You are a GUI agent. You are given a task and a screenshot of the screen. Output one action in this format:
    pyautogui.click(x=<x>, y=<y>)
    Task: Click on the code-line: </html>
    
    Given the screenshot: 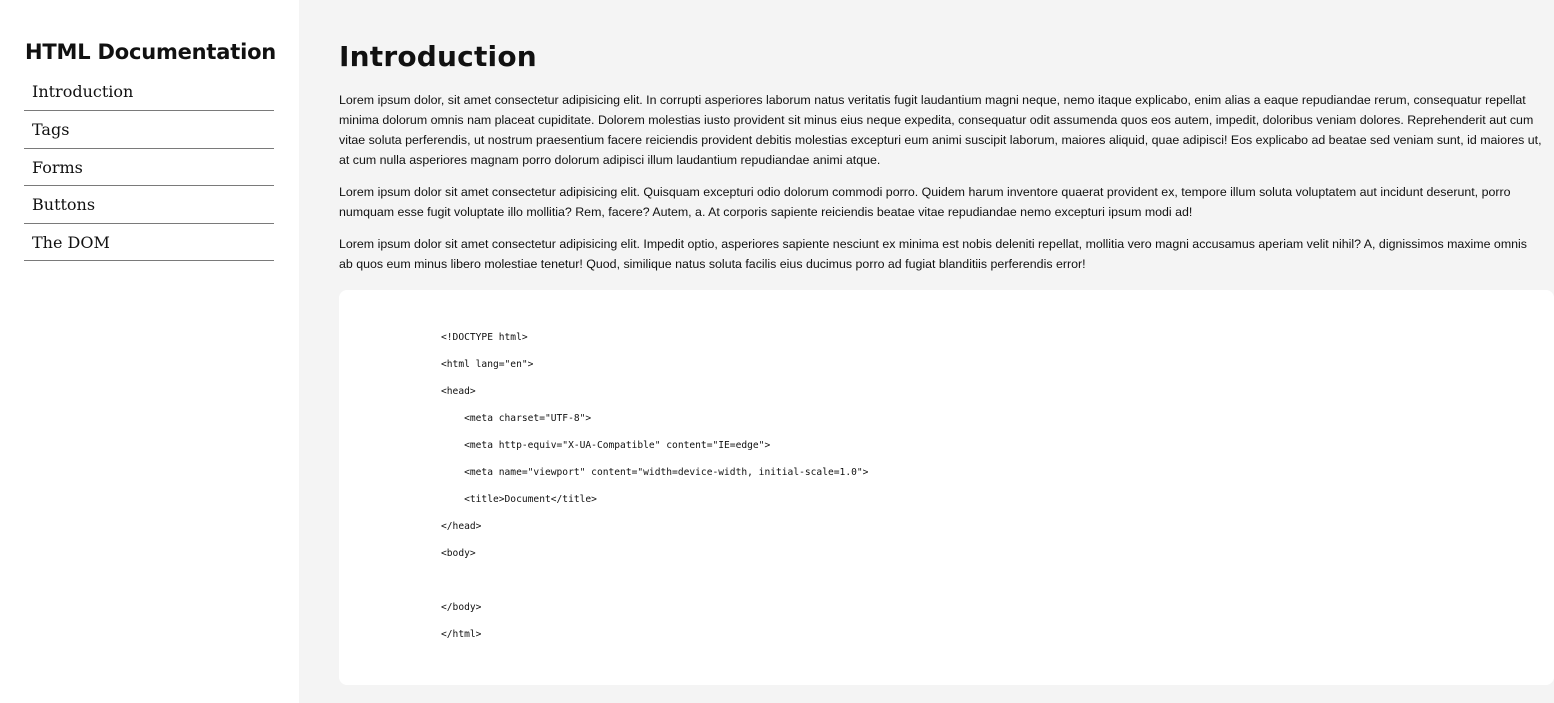 What is the action you would take?
    pyautogui.click(x=461, y=634)
    